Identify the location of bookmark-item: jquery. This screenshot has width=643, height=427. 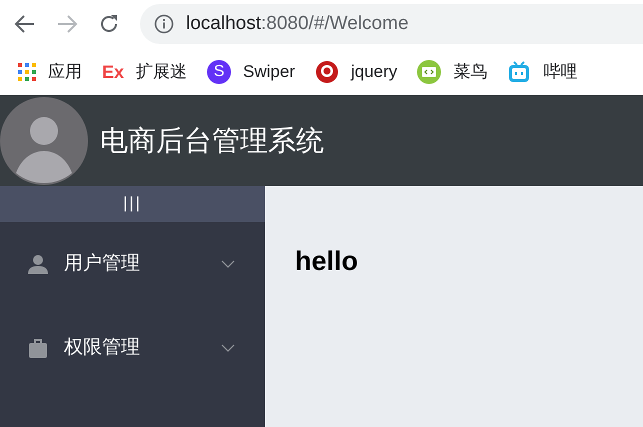
(356, 71).